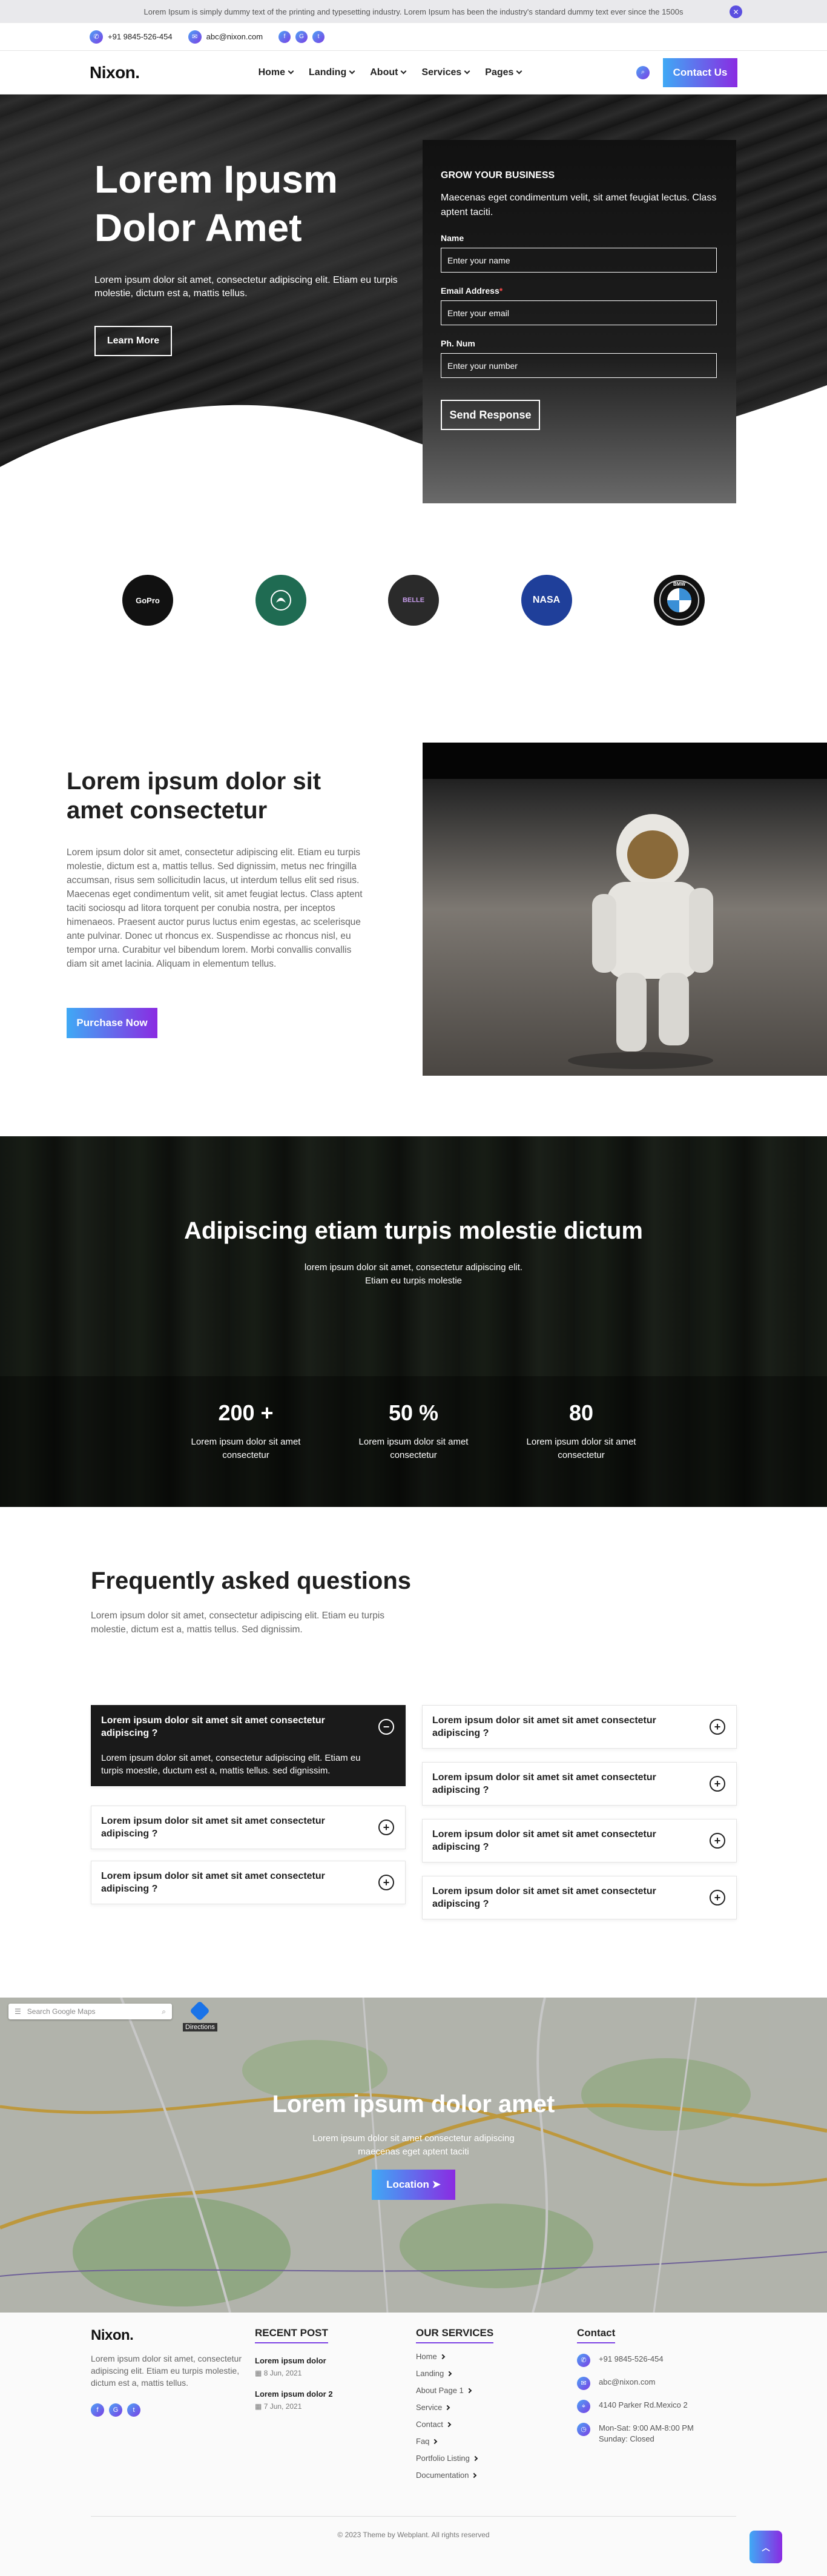 The height and width of the screenshot is (2576, 827). What do you see at coordinates (583, 2429) in the screenshot?
I see `clock-icon: ◷` at bounding box center [583, 2429].